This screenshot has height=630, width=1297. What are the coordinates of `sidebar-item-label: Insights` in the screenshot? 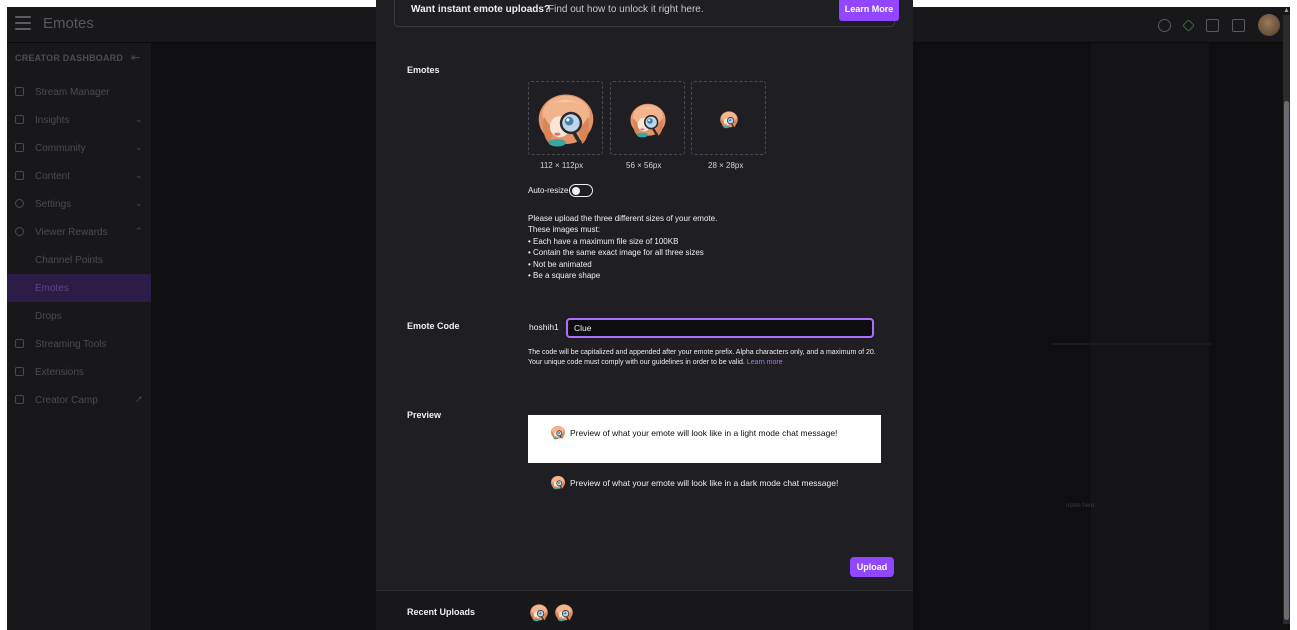 It's located at (52, 120).